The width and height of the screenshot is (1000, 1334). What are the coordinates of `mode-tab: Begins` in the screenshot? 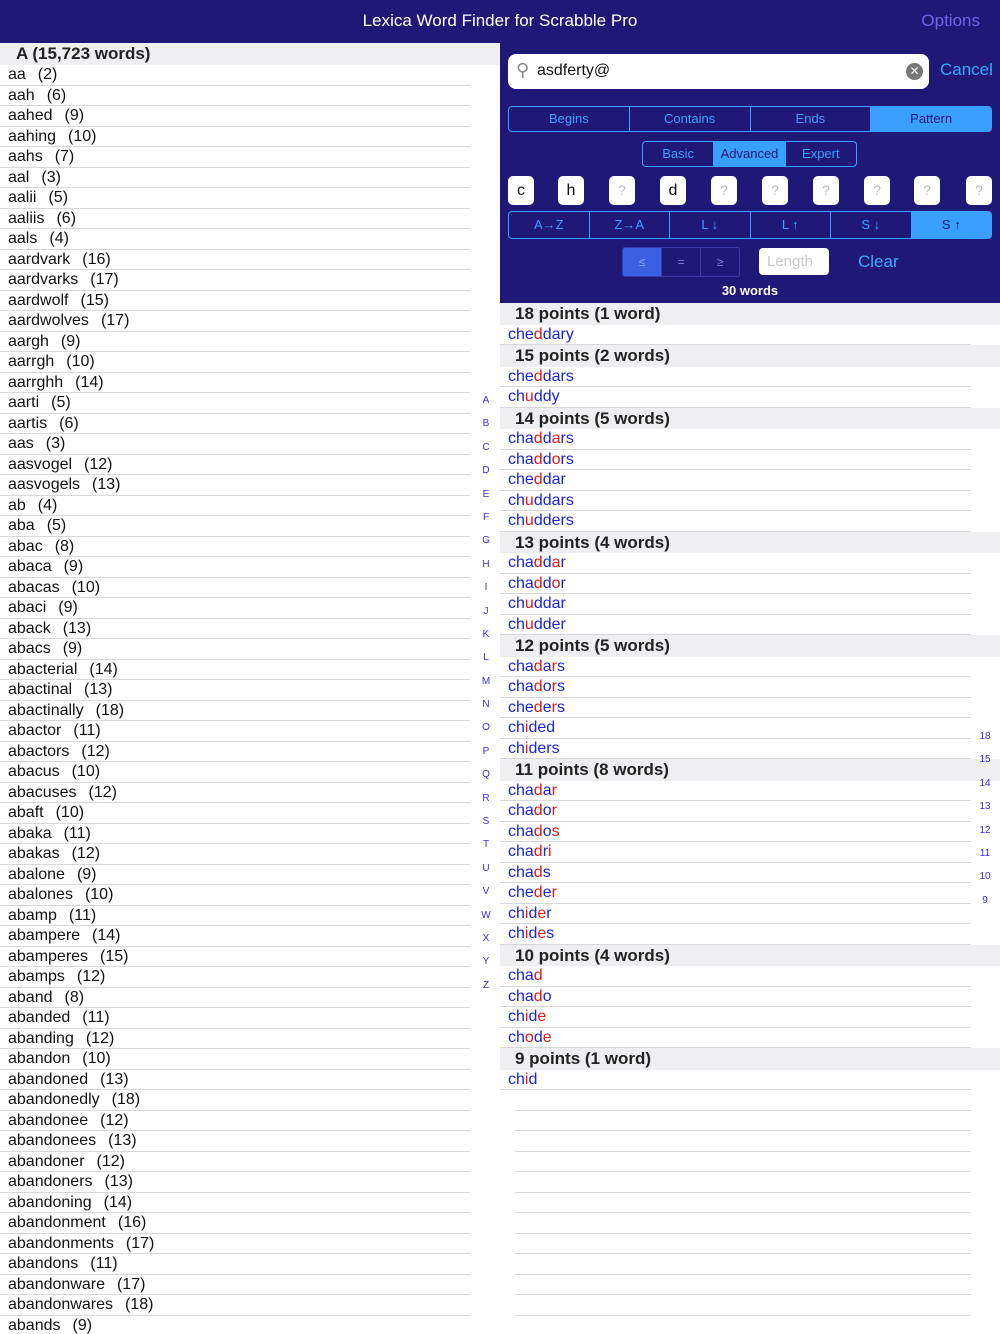 It's located at (569, 119).